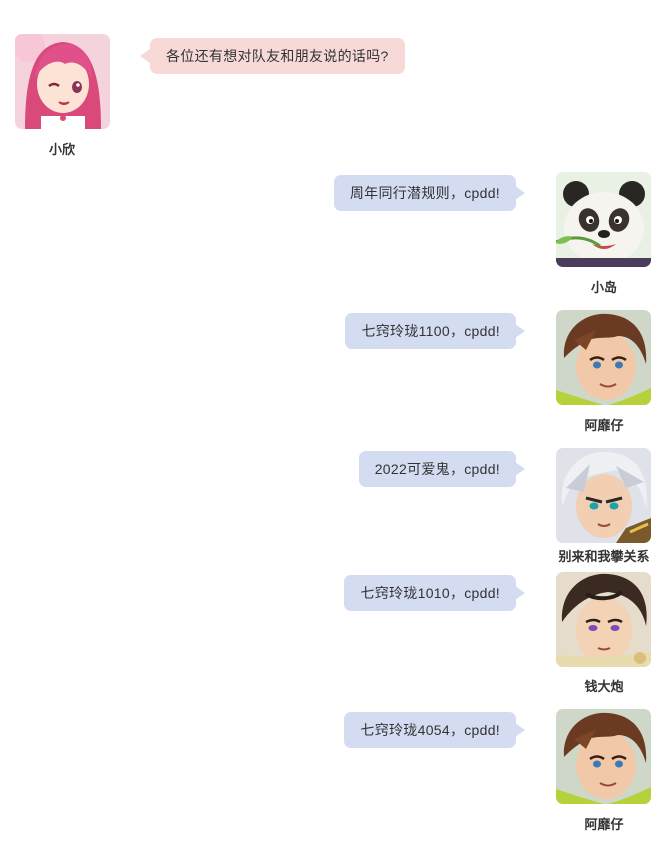  I want to click on message-bubble: 七窍玲珑4054，cpdd!, so click(430, 730).